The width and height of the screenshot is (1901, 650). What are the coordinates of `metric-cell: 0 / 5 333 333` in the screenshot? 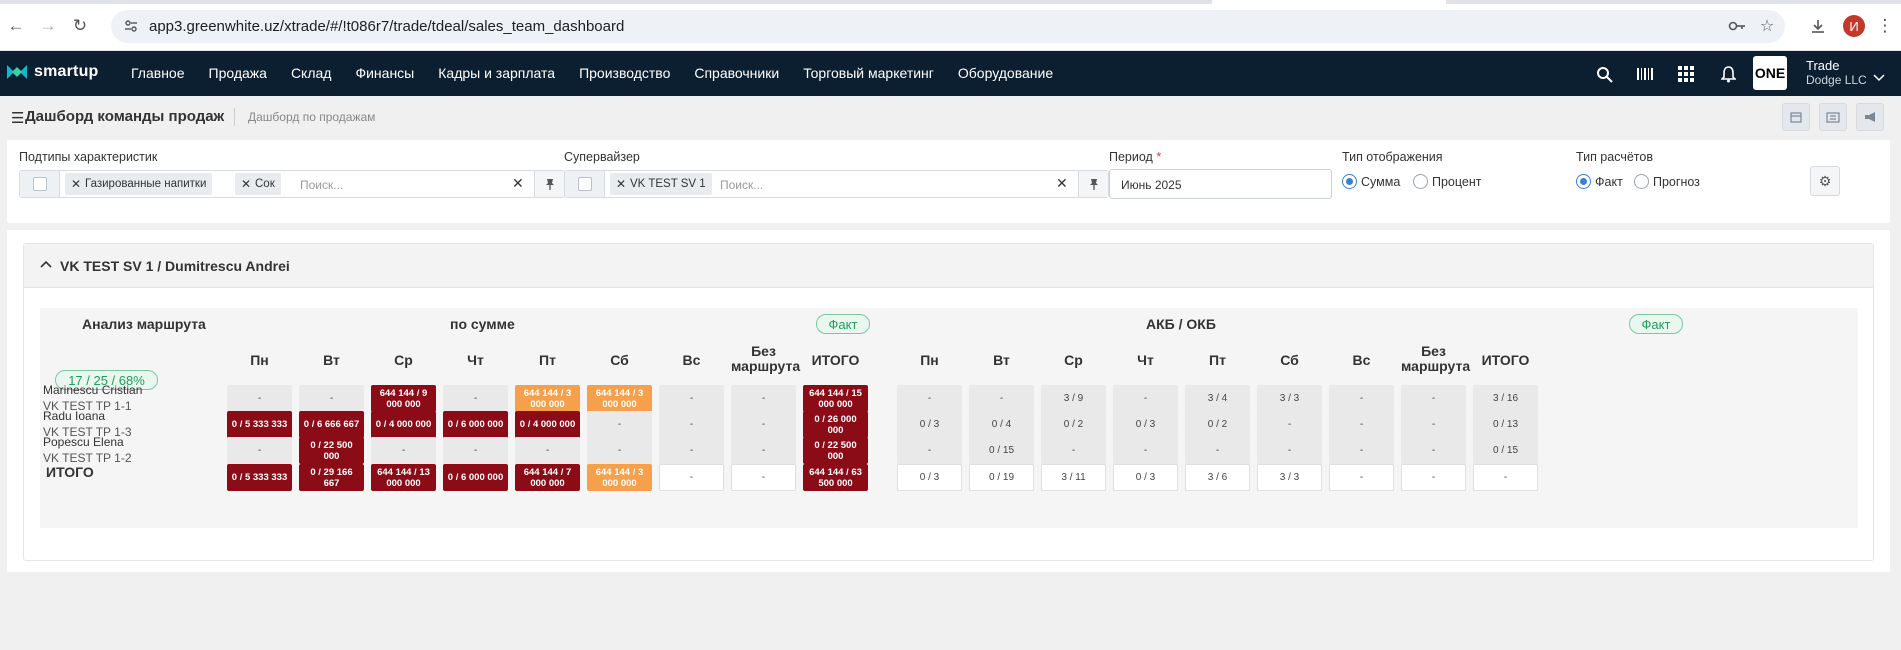 It's located at (259, 424).